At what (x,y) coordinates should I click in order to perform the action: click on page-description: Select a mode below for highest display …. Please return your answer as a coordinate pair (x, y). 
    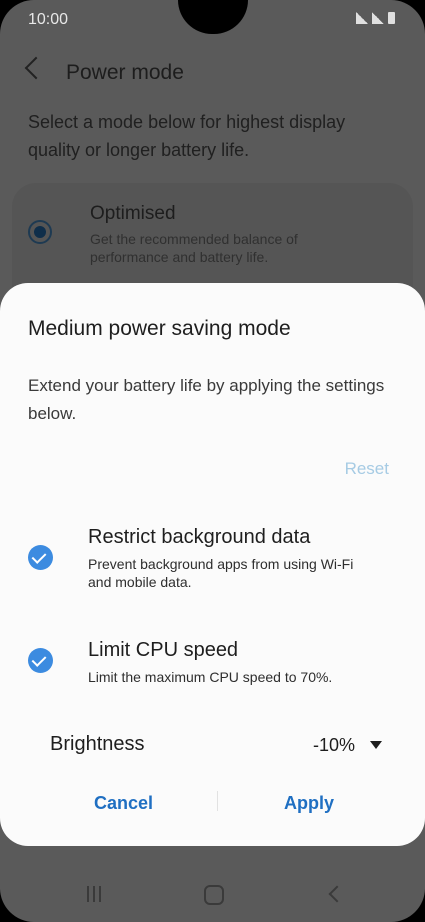
    Looking at the image, I should click on (187, 136).